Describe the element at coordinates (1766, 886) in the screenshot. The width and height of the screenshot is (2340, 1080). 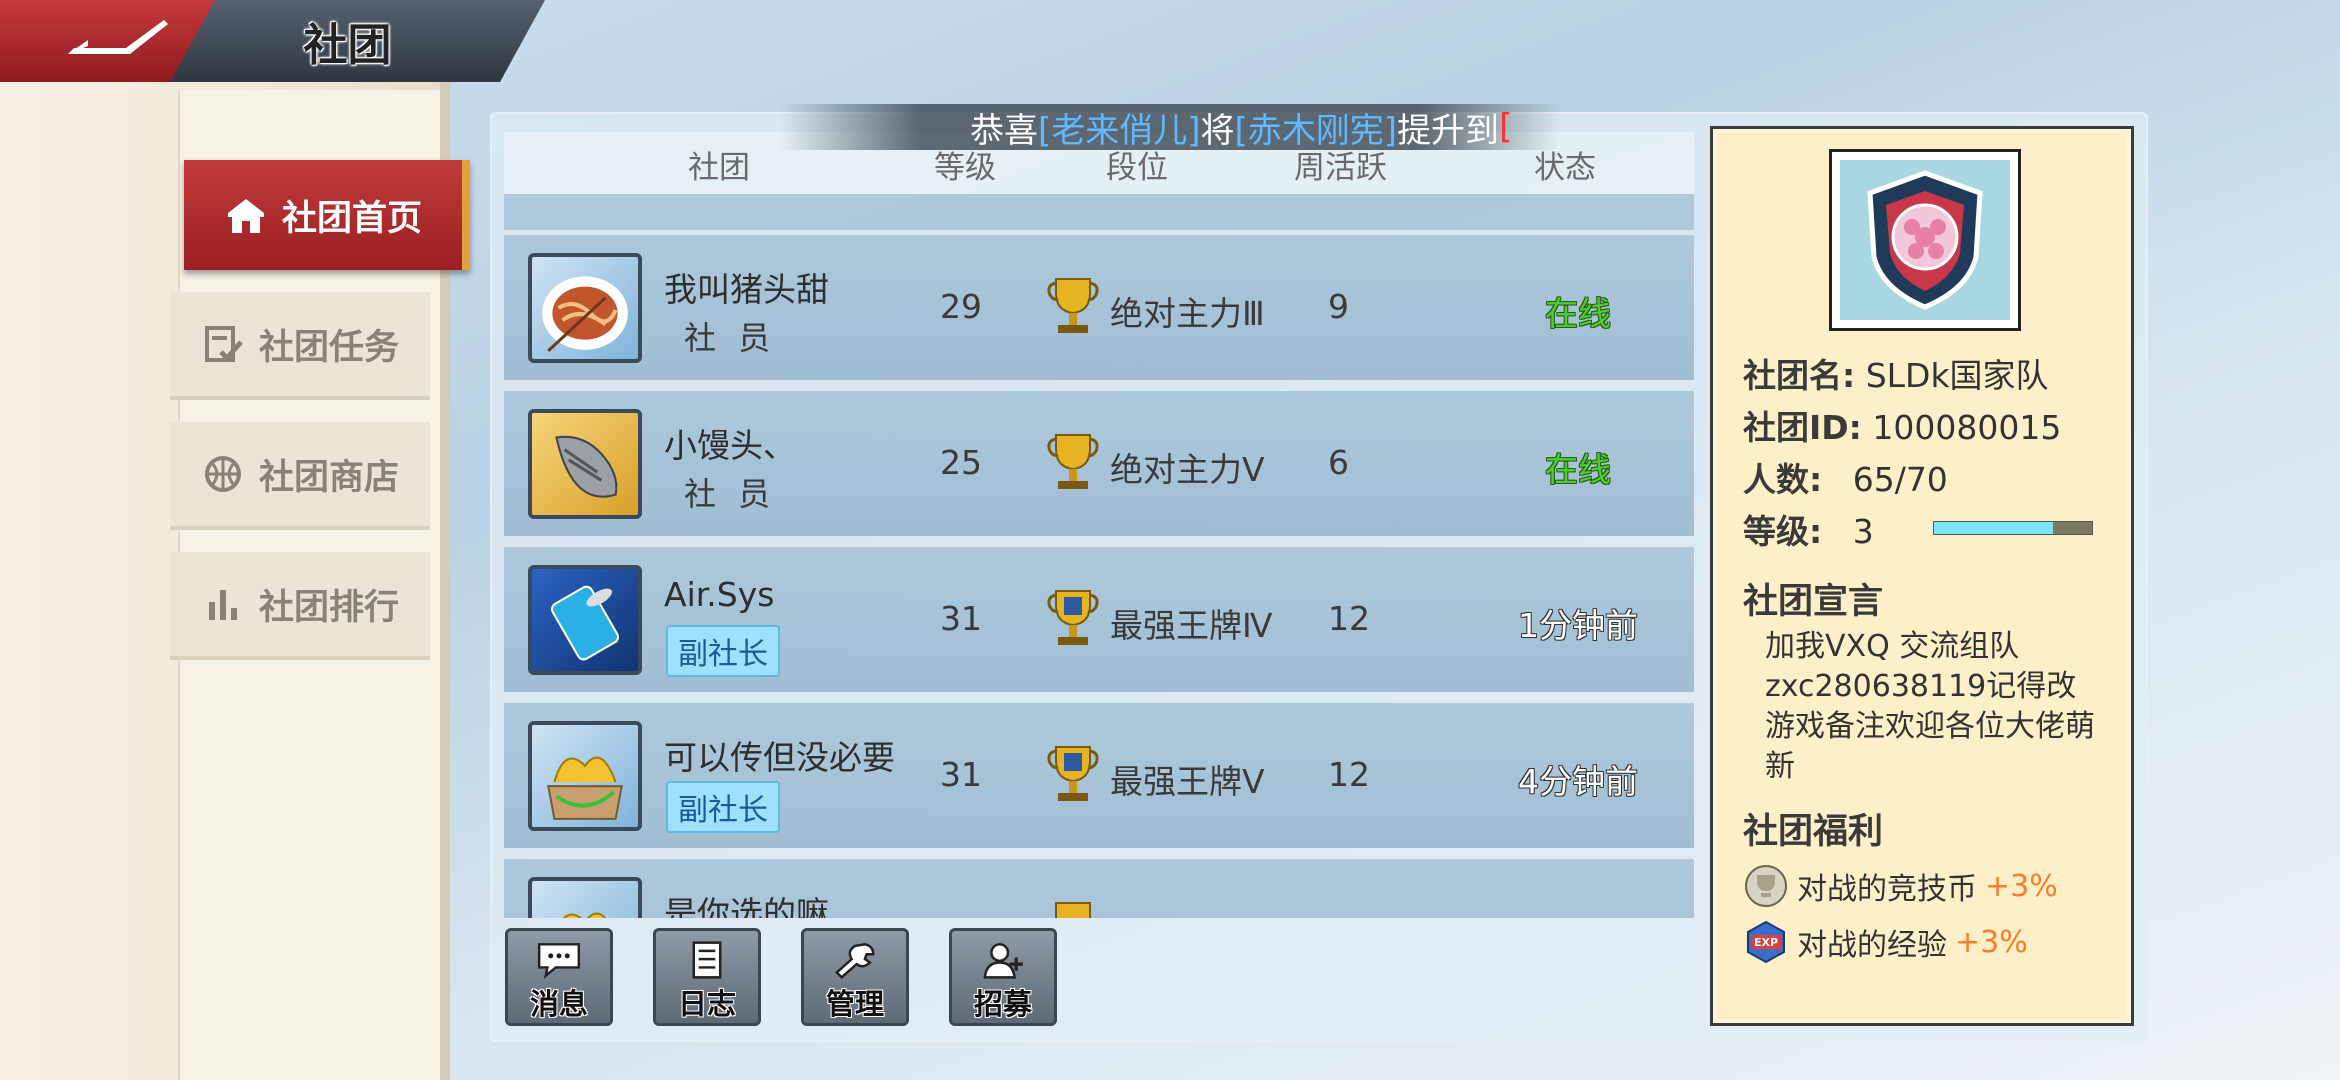
I see `trophy-coin-icon` at that location.